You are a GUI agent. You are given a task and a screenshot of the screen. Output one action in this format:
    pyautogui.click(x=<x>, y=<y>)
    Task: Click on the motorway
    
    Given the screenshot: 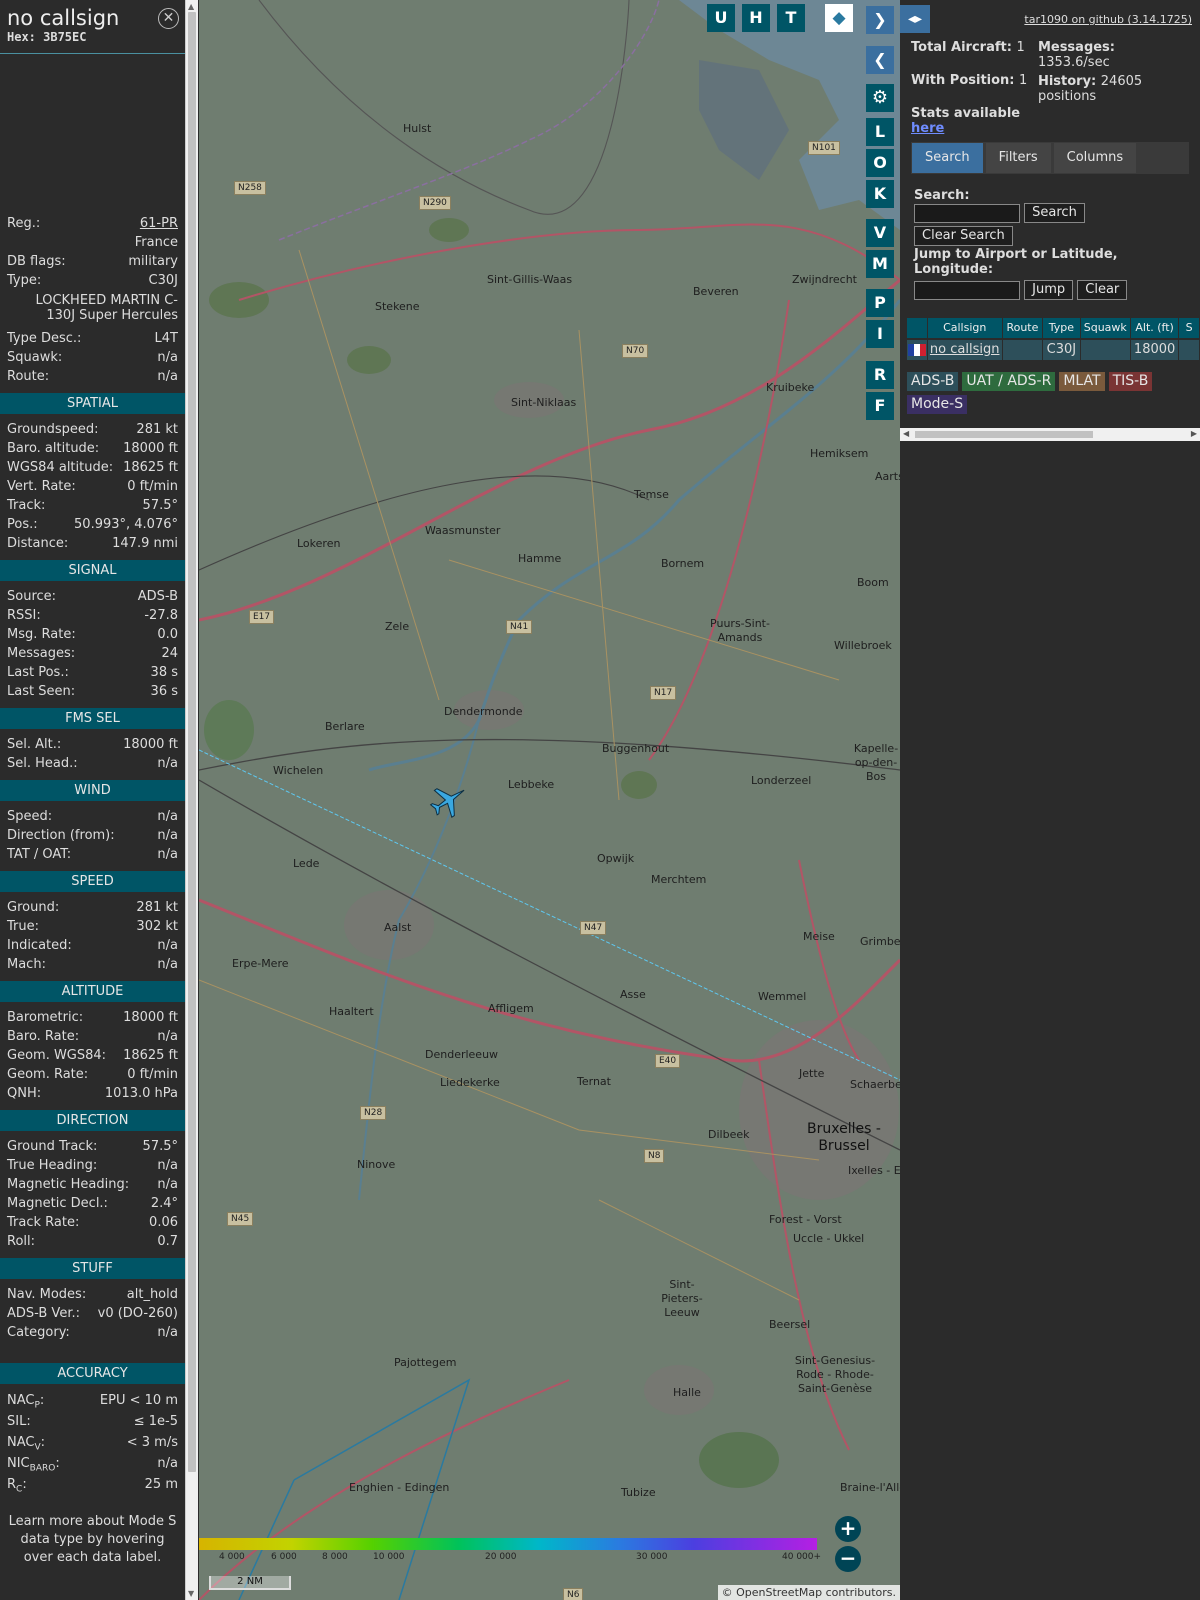 What is the action you would take?
    pyautogui.click(x=549, y=450)
    